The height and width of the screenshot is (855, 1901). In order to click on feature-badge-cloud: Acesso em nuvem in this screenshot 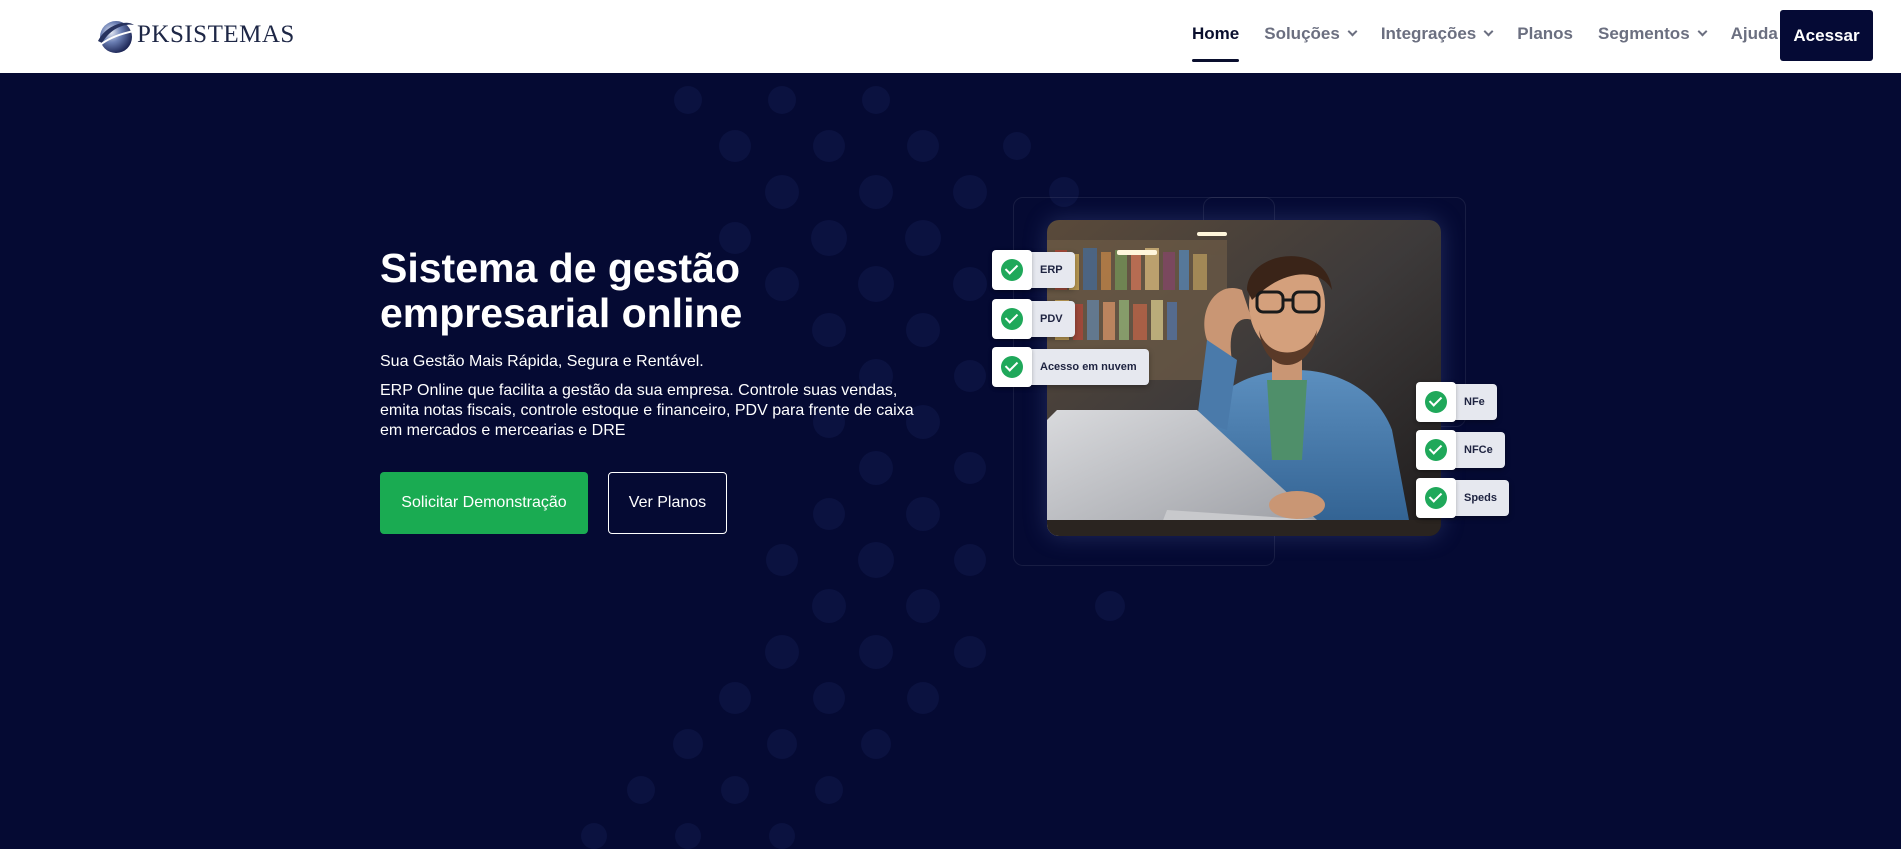, I will do `click(1070, 367)`.